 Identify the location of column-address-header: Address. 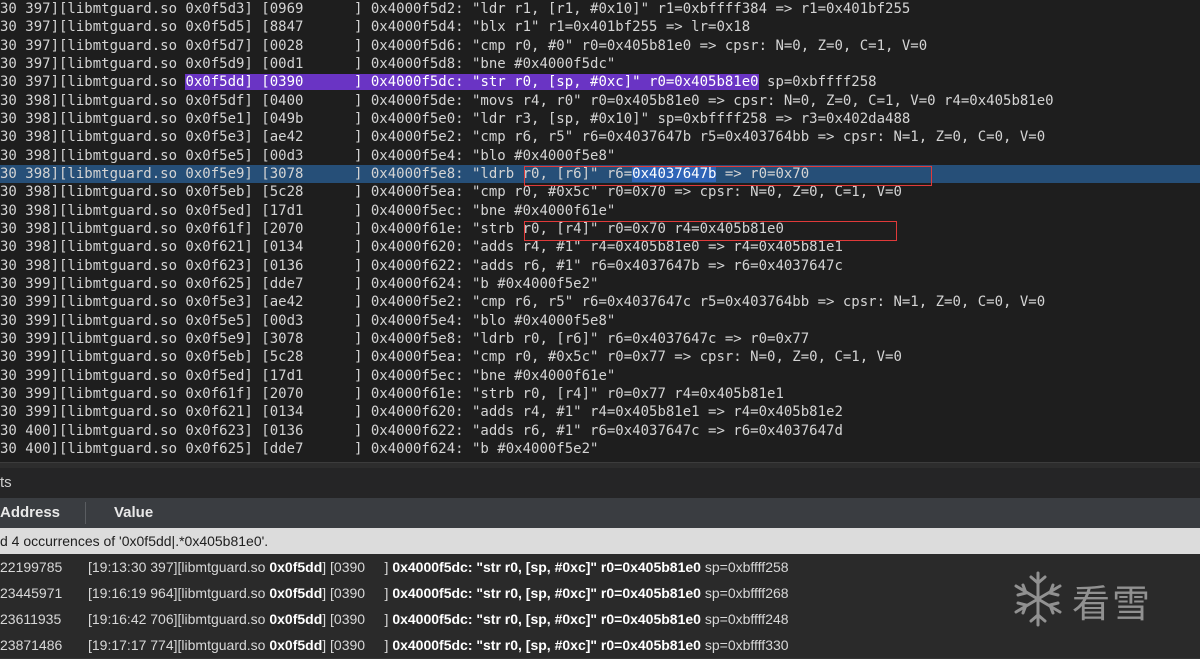
(30, 513).